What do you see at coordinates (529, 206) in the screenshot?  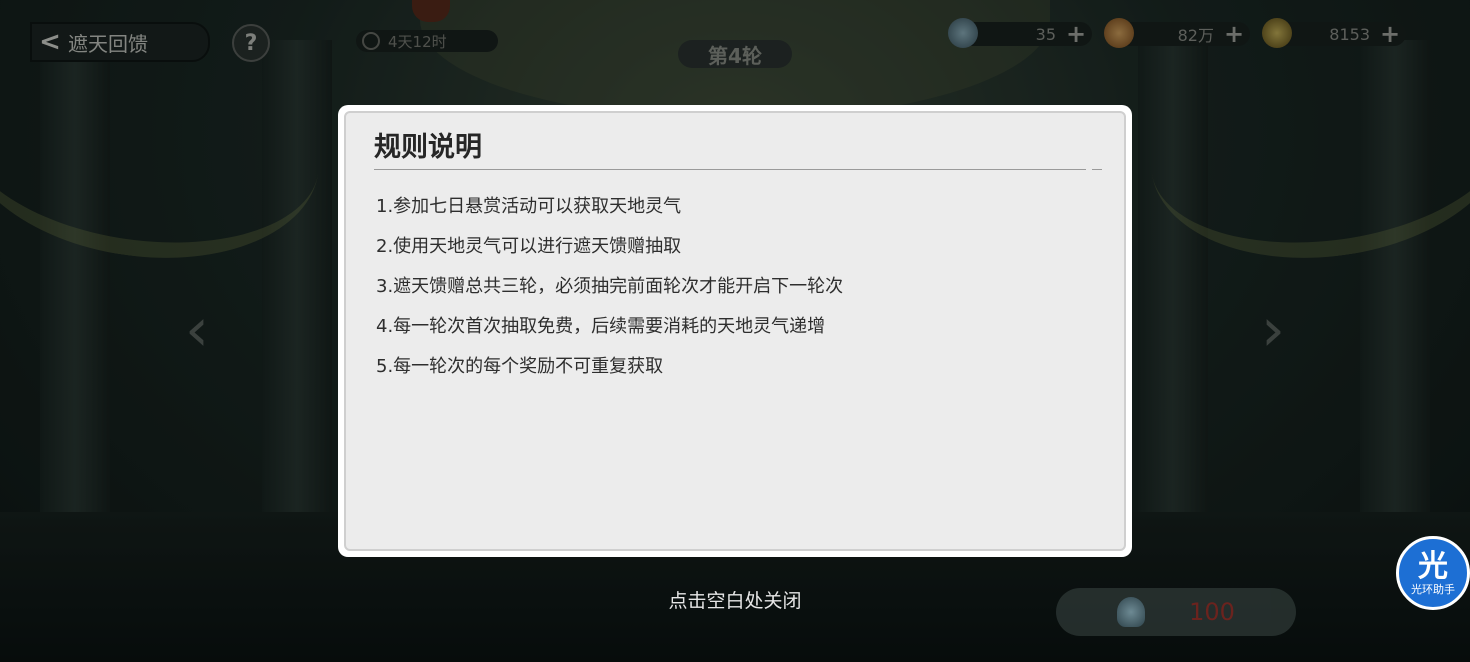 I see `rule-item: 1.参加七日悬赏活动可以获取天地灵气` at bounding box center [529, 206].